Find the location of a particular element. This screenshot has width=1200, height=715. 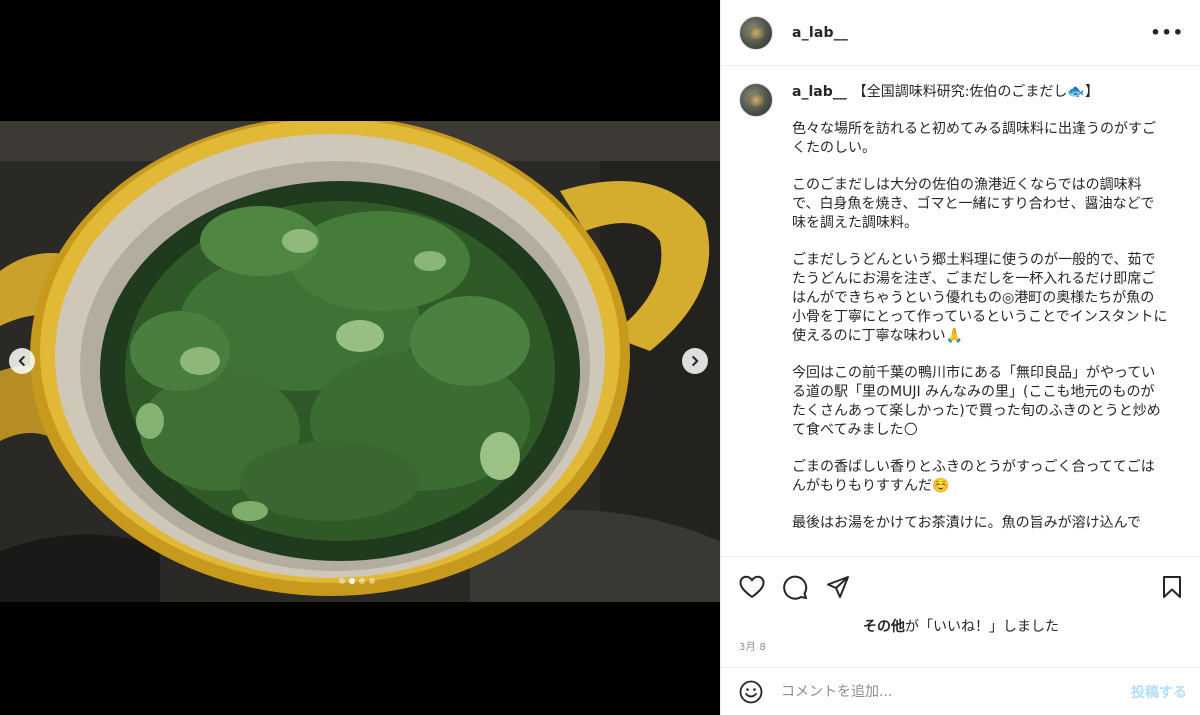

likes-text: その他が「いいね！」しました is located at coordinates (960, 627).